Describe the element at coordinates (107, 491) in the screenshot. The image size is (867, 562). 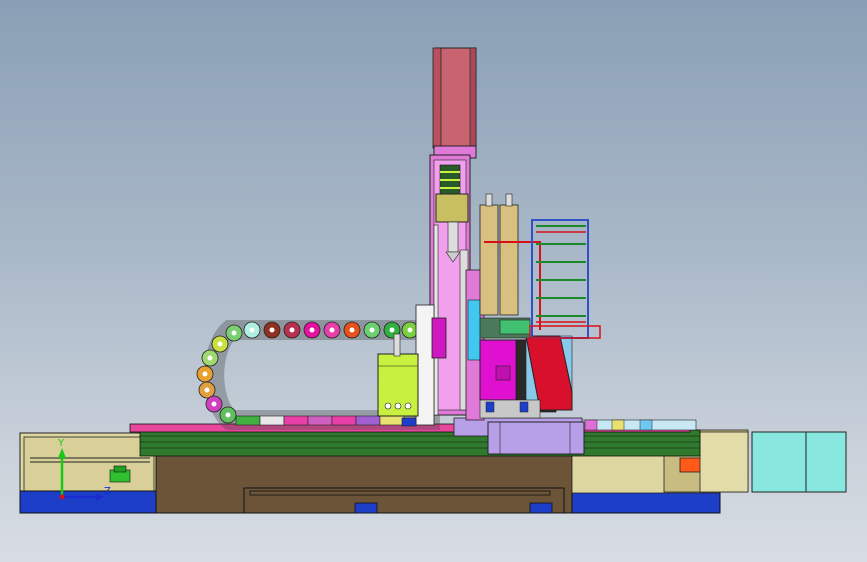
I see `triad-z-label: Z` at that location.